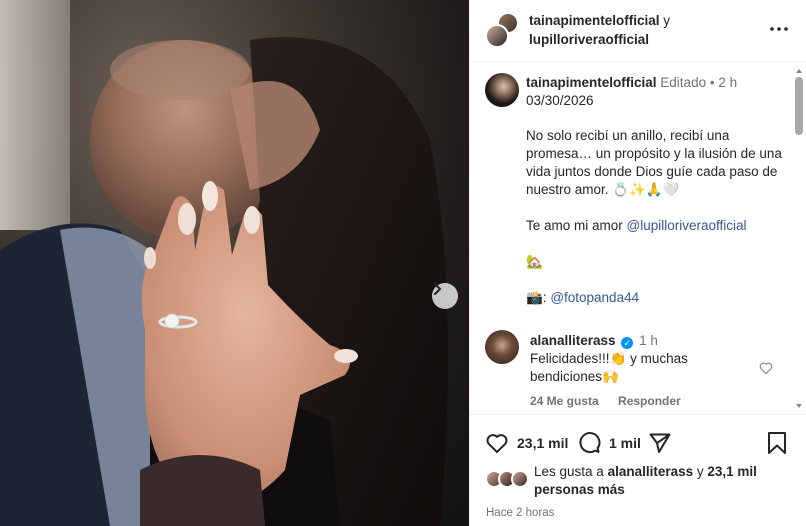 The image size is (806, 526). What do you see at coordinates (497, 443) in the screenshot?
I see `heart-icon` at bounding box center [497, 443].